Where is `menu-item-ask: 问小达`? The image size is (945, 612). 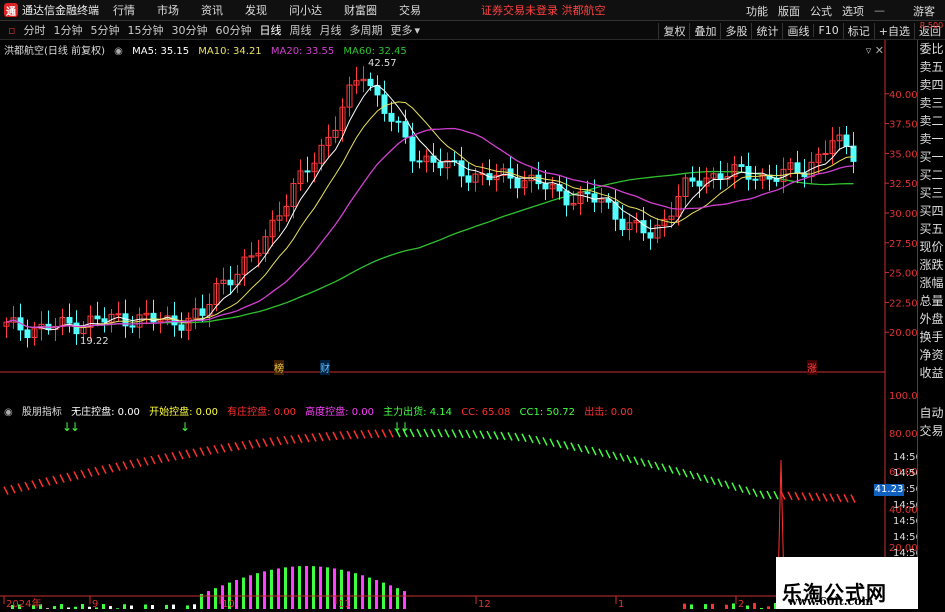
menu-item-ask: 问小达 is located at coordinates (305, 10).